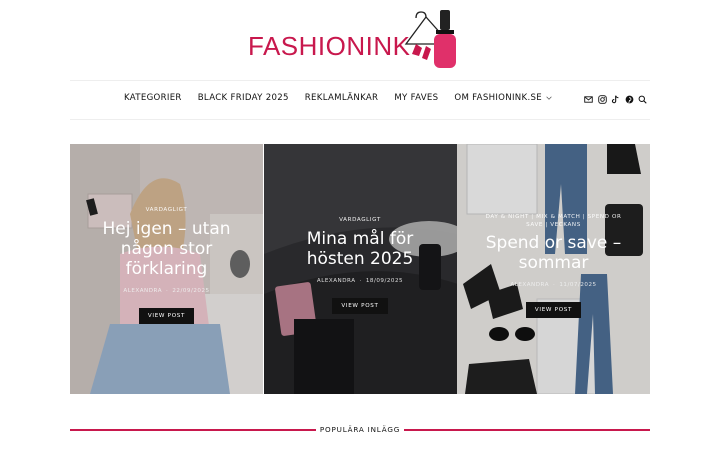  What do you see at coordinates (153, 98) in the screenshot?
I see `nav-item-kategorier: KATEGORIER` at bounding box center [153, 98].